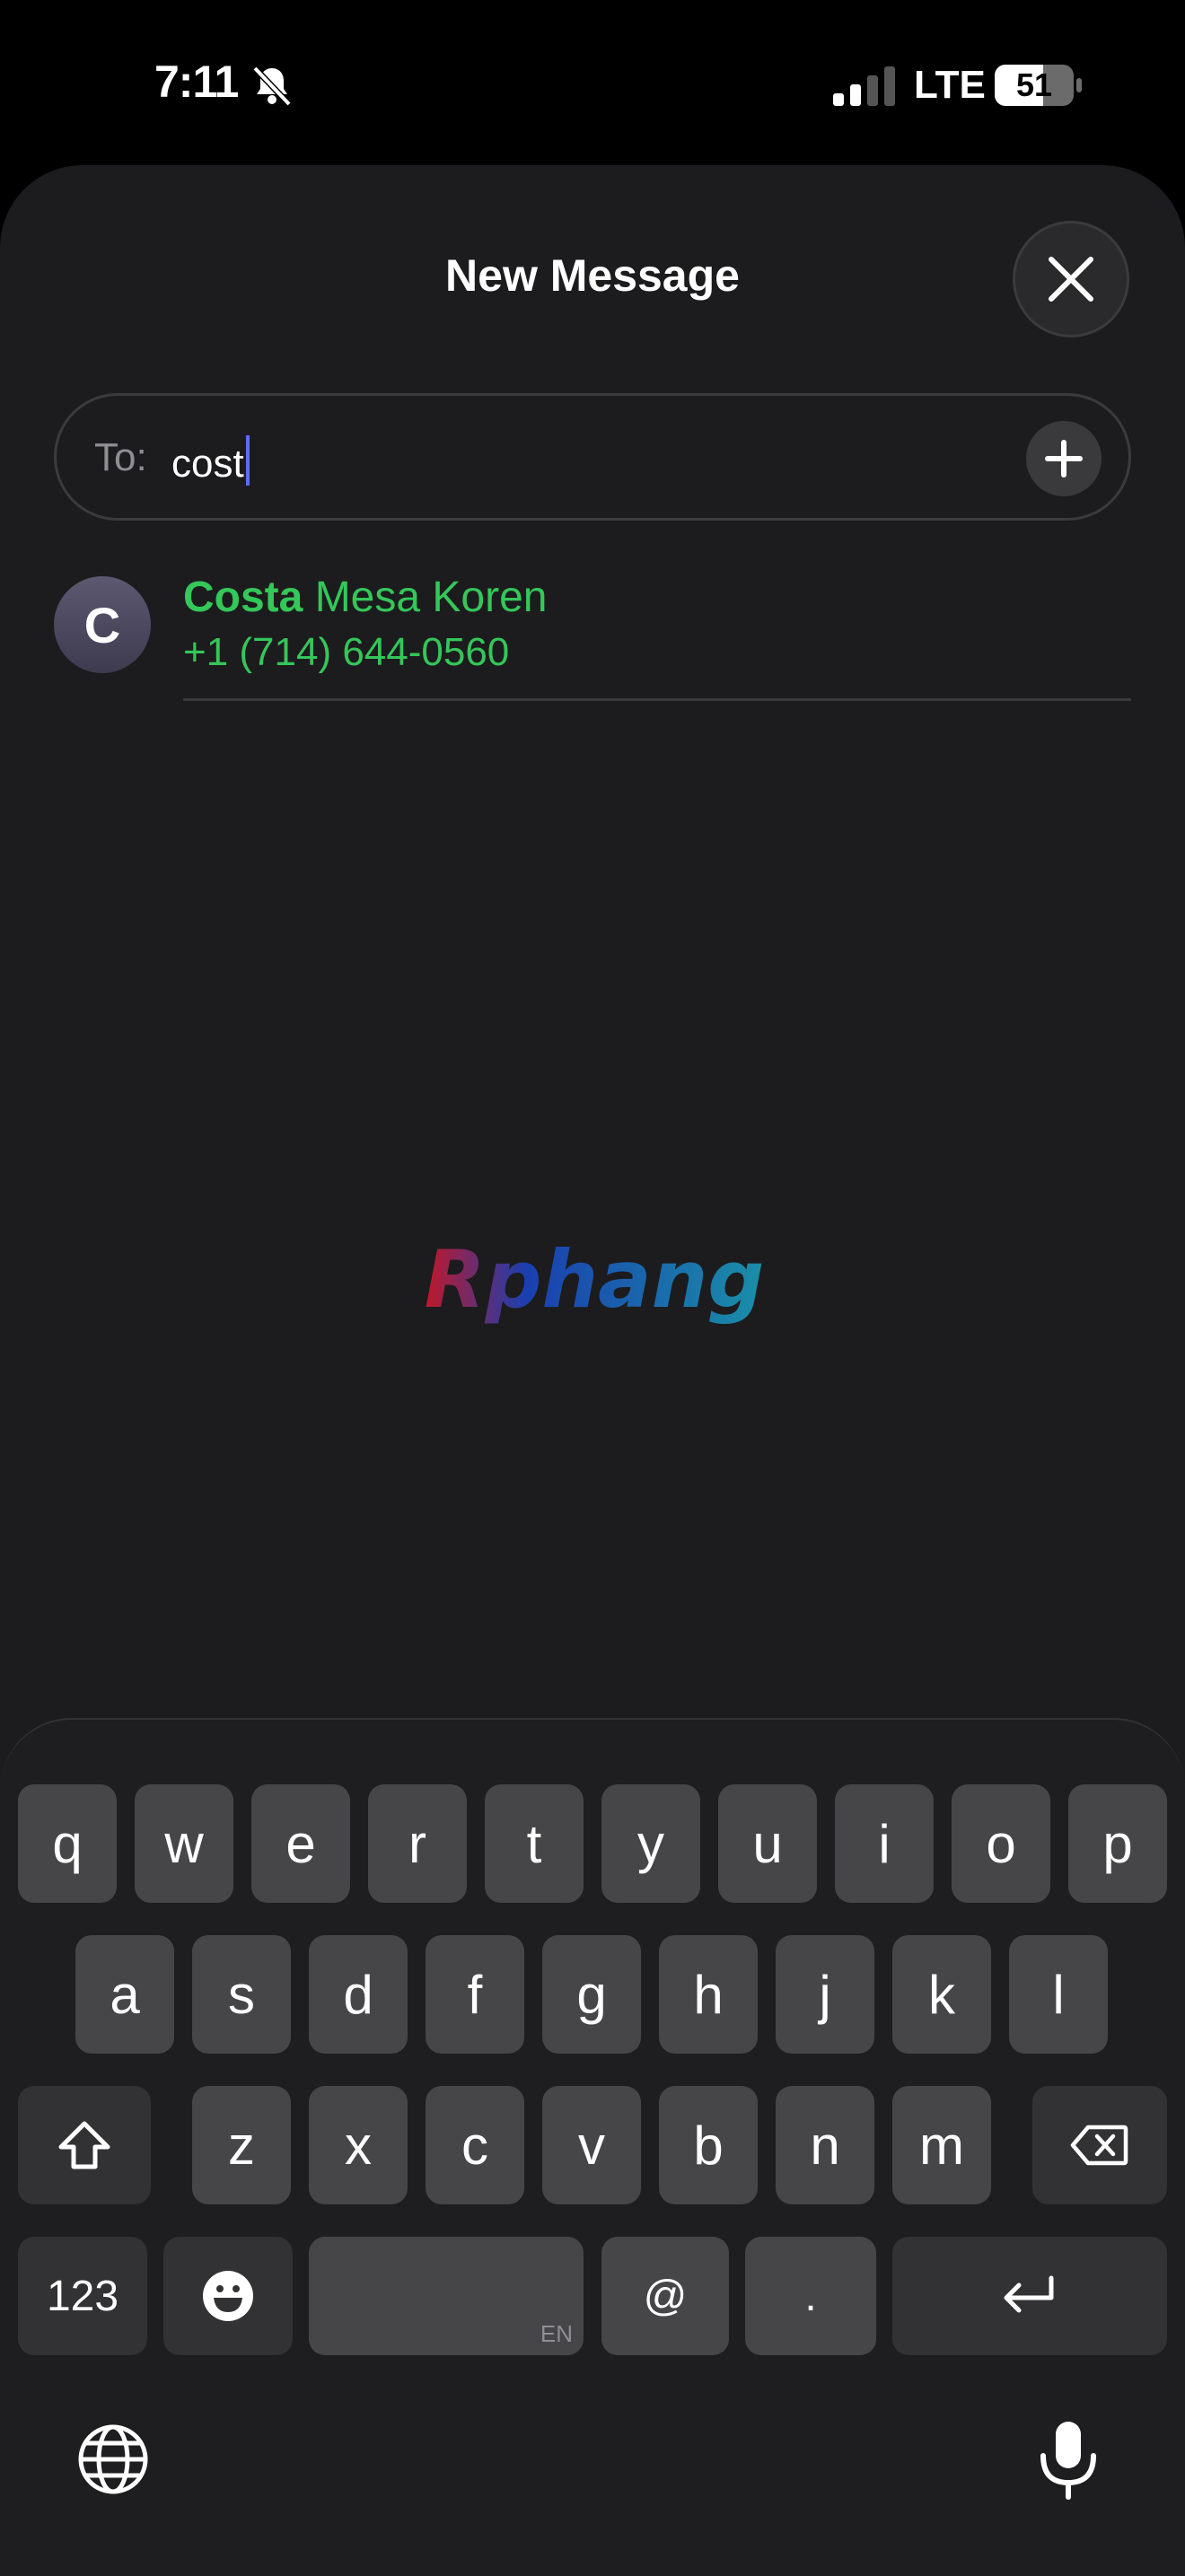 This screenshot has width=1185, height=2576. What do you see at coordinates (196, 82) in the screenshot?
I see `status-time: 7:11` at bounding box center [196, 82].